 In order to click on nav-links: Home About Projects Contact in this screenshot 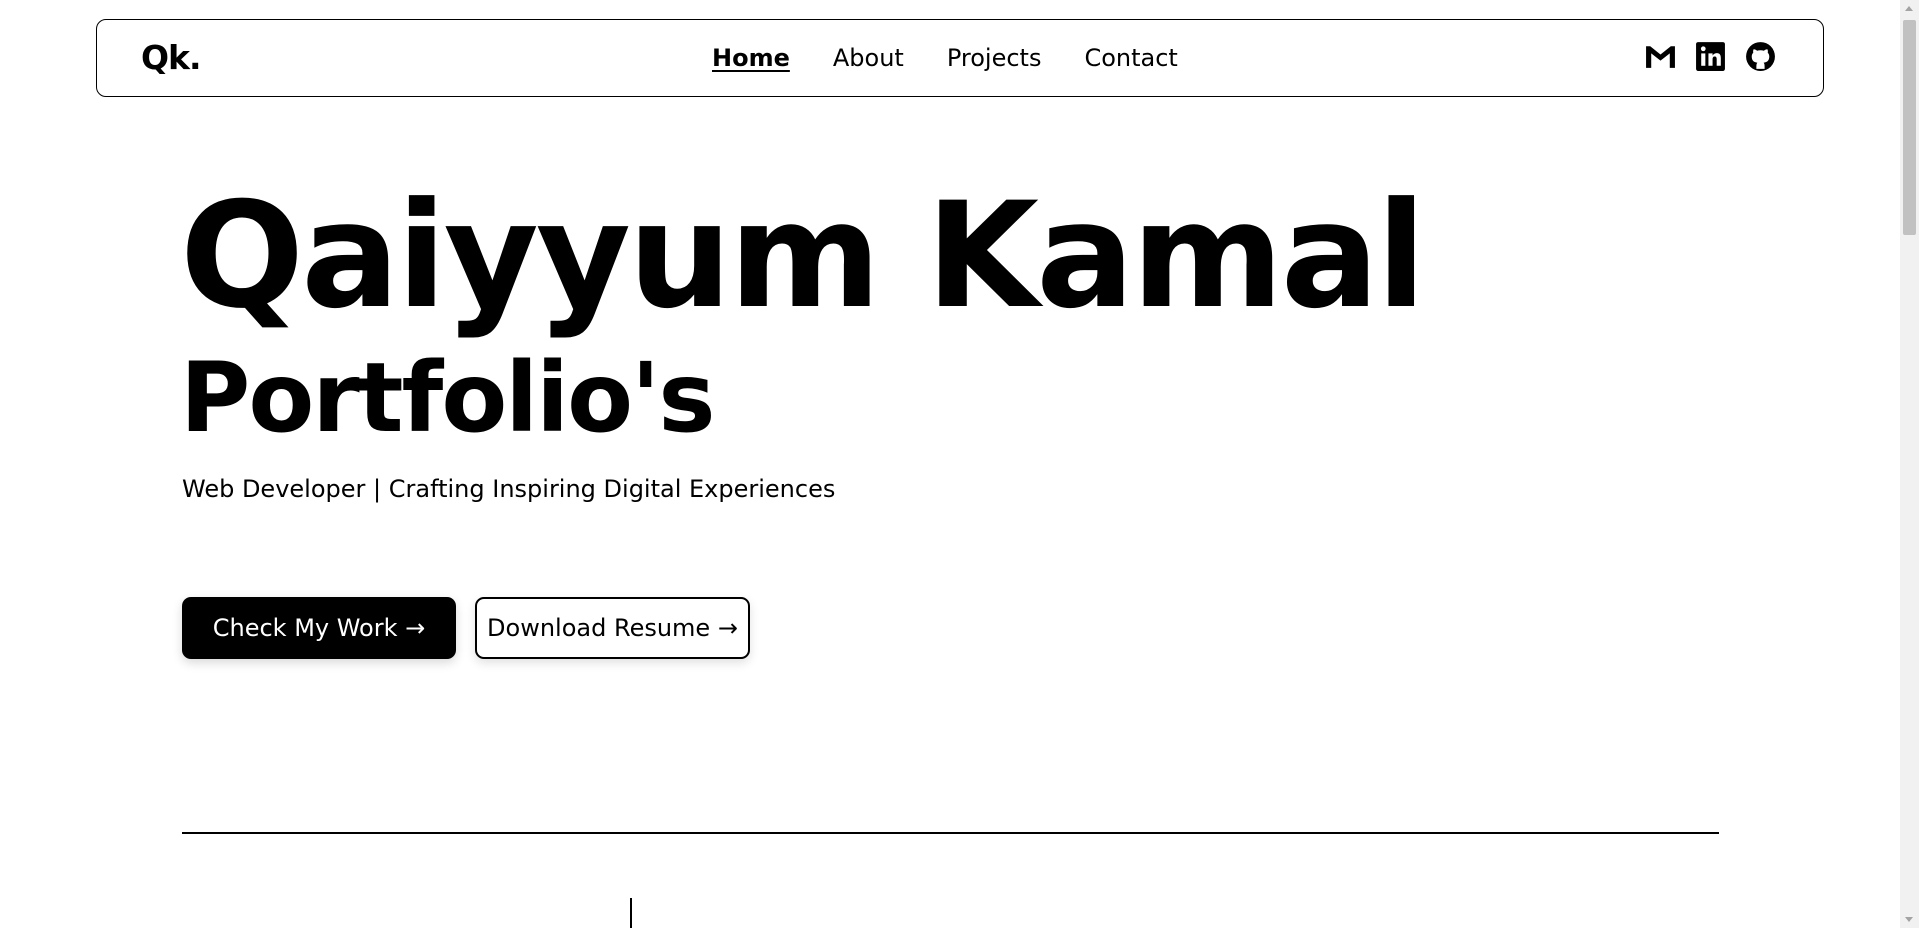, I will do `click(945, 58)`.